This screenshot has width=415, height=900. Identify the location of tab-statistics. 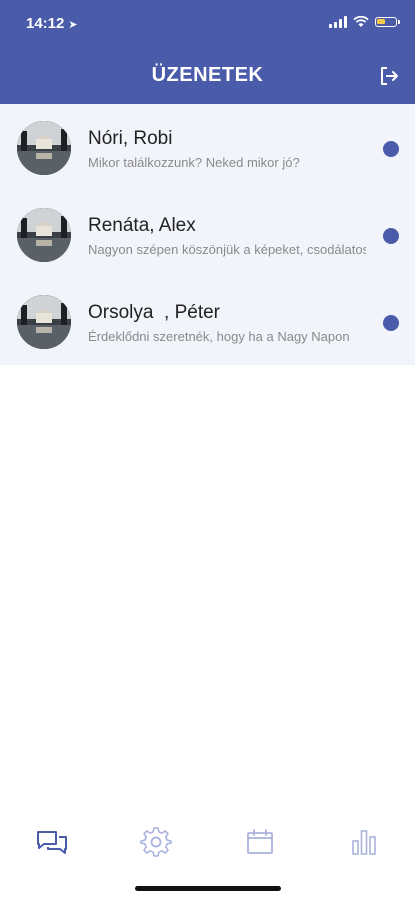
(364, 842).